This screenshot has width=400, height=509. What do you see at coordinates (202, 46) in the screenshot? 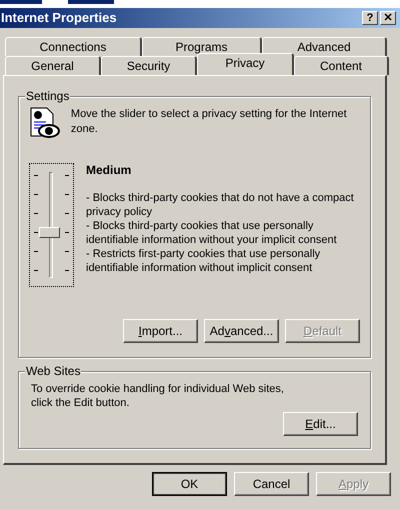
I see `tab: Programs` at bounding box center [202, 46].